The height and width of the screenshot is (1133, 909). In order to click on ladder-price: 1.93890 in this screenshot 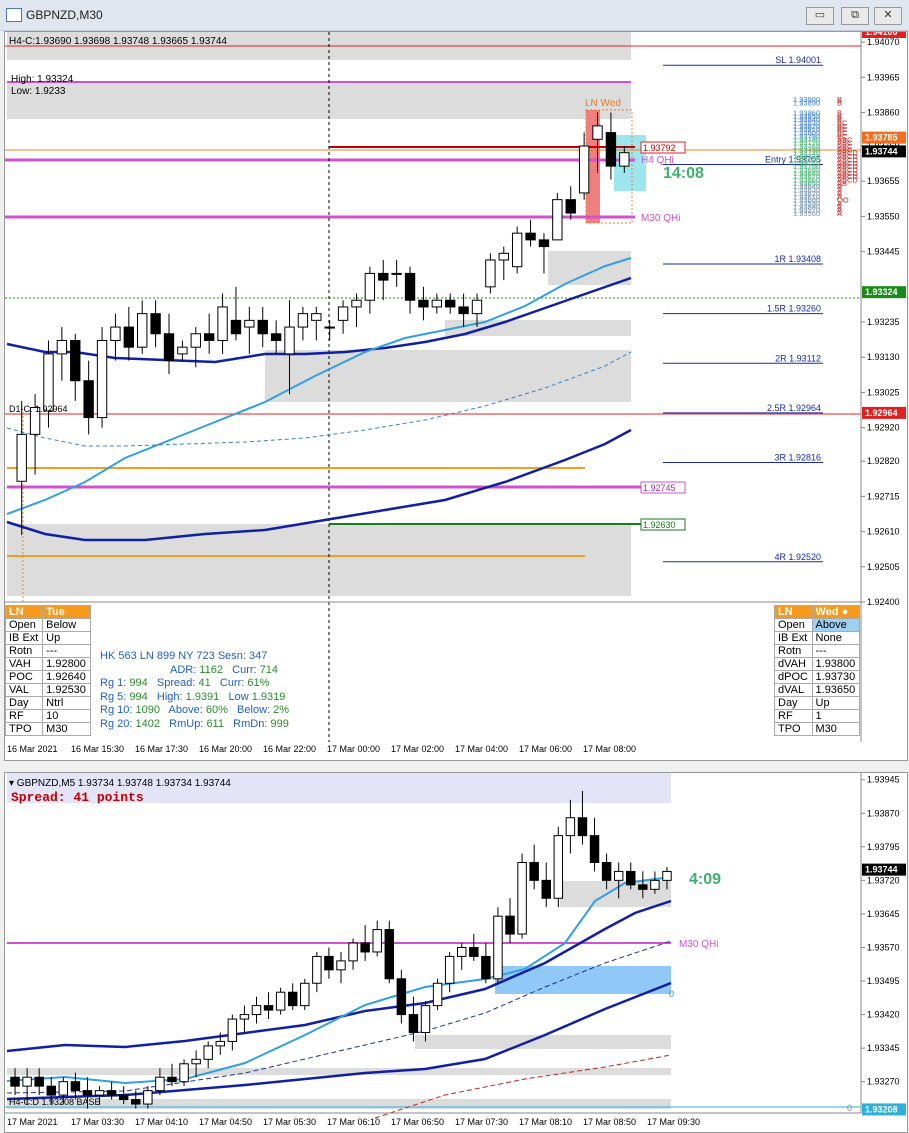, I will do `click(806, 102)`.